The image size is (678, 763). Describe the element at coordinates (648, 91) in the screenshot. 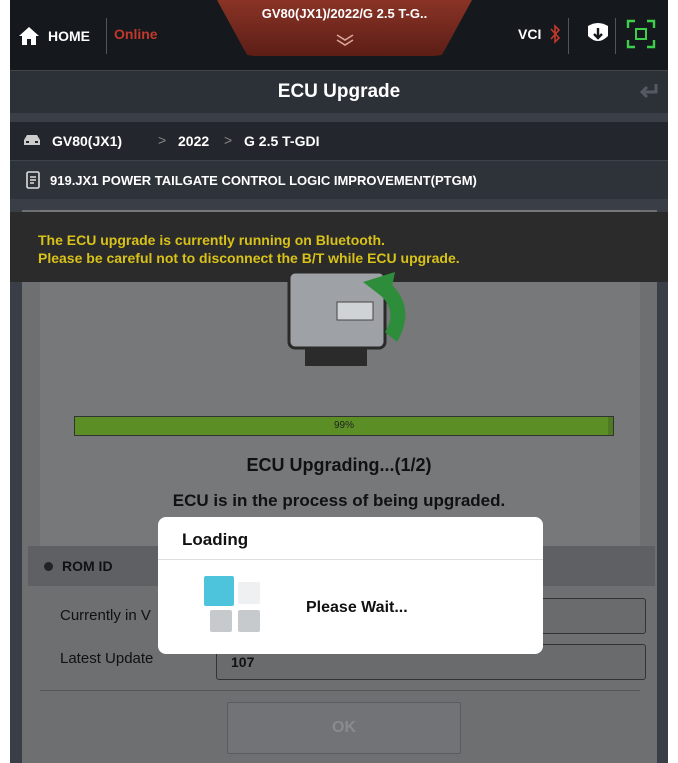

I see `back-icon` at that location.